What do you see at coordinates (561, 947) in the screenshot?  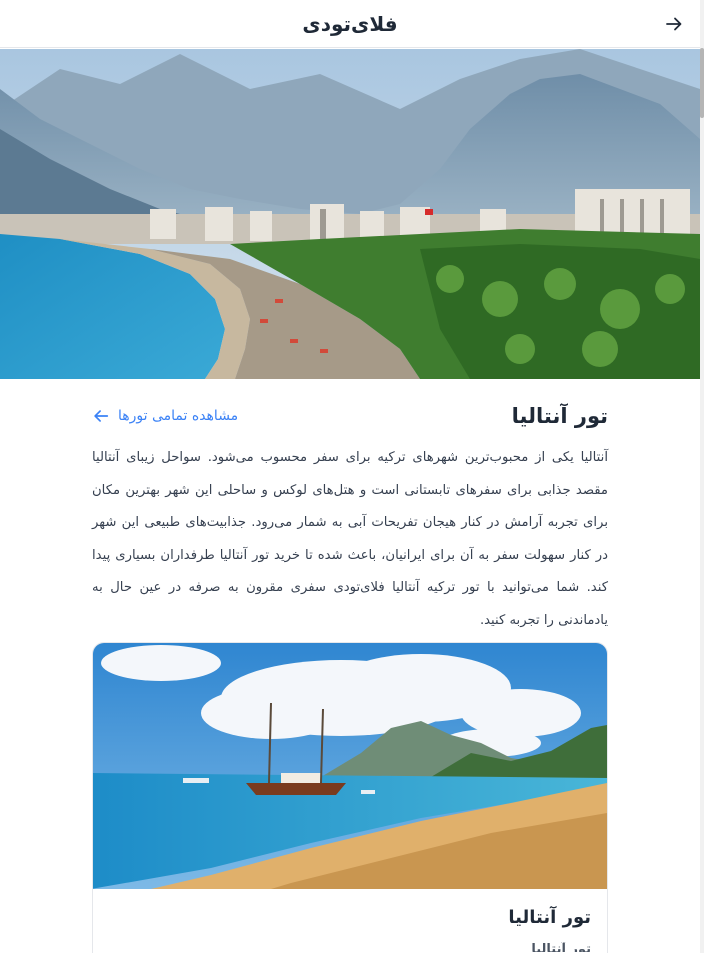 I see `card-subtitle: تور آنتالیا` at bounding box center [561, 947].